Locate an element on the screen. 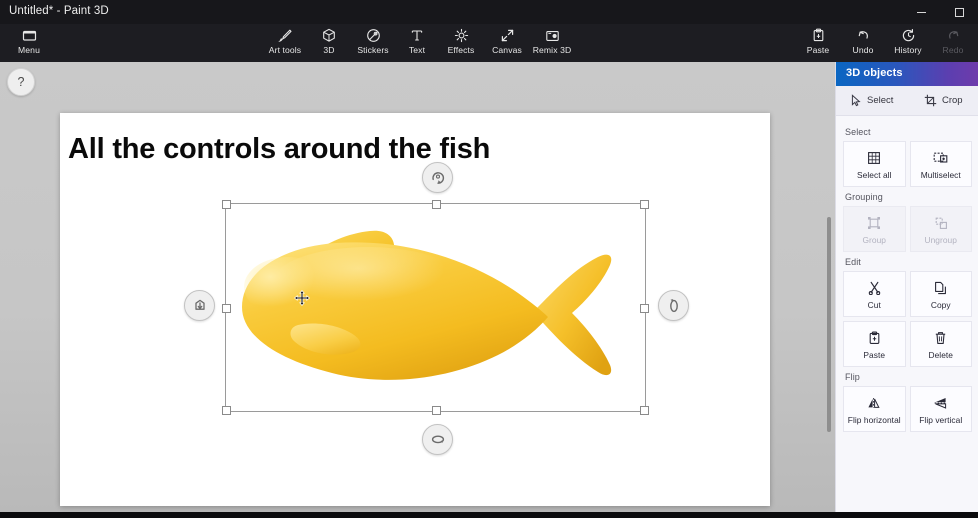  ungroup-label: Ungroup is located at coordinates (940, 239).